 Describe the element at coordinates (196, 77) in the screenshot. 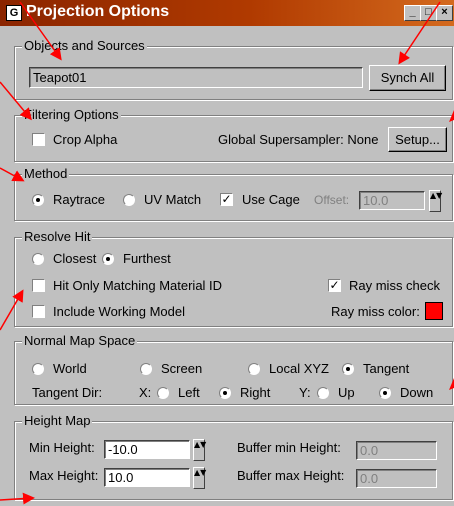

I see `object-name-field: Teapot01` at that location.